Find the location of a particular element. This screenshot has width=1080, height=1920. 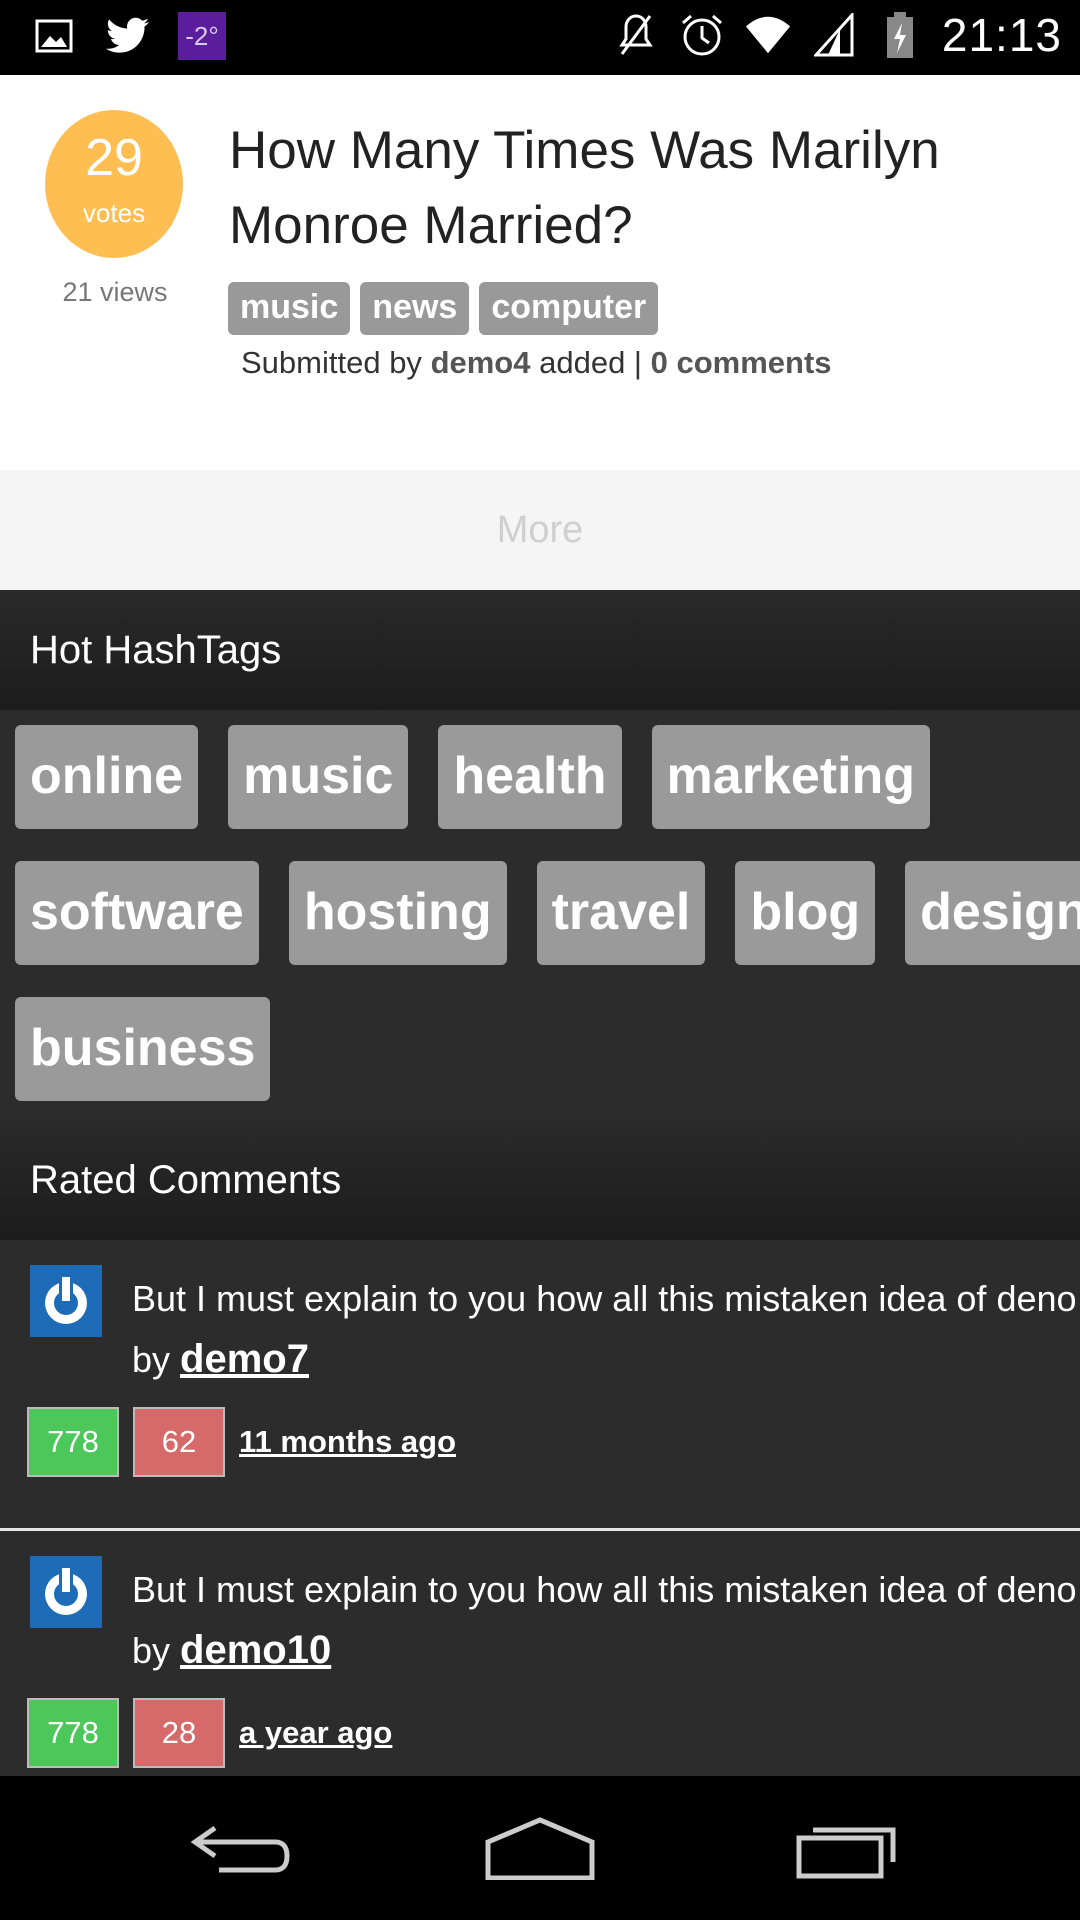

downvote-button: 28 is located at coordinates (179, 1733).